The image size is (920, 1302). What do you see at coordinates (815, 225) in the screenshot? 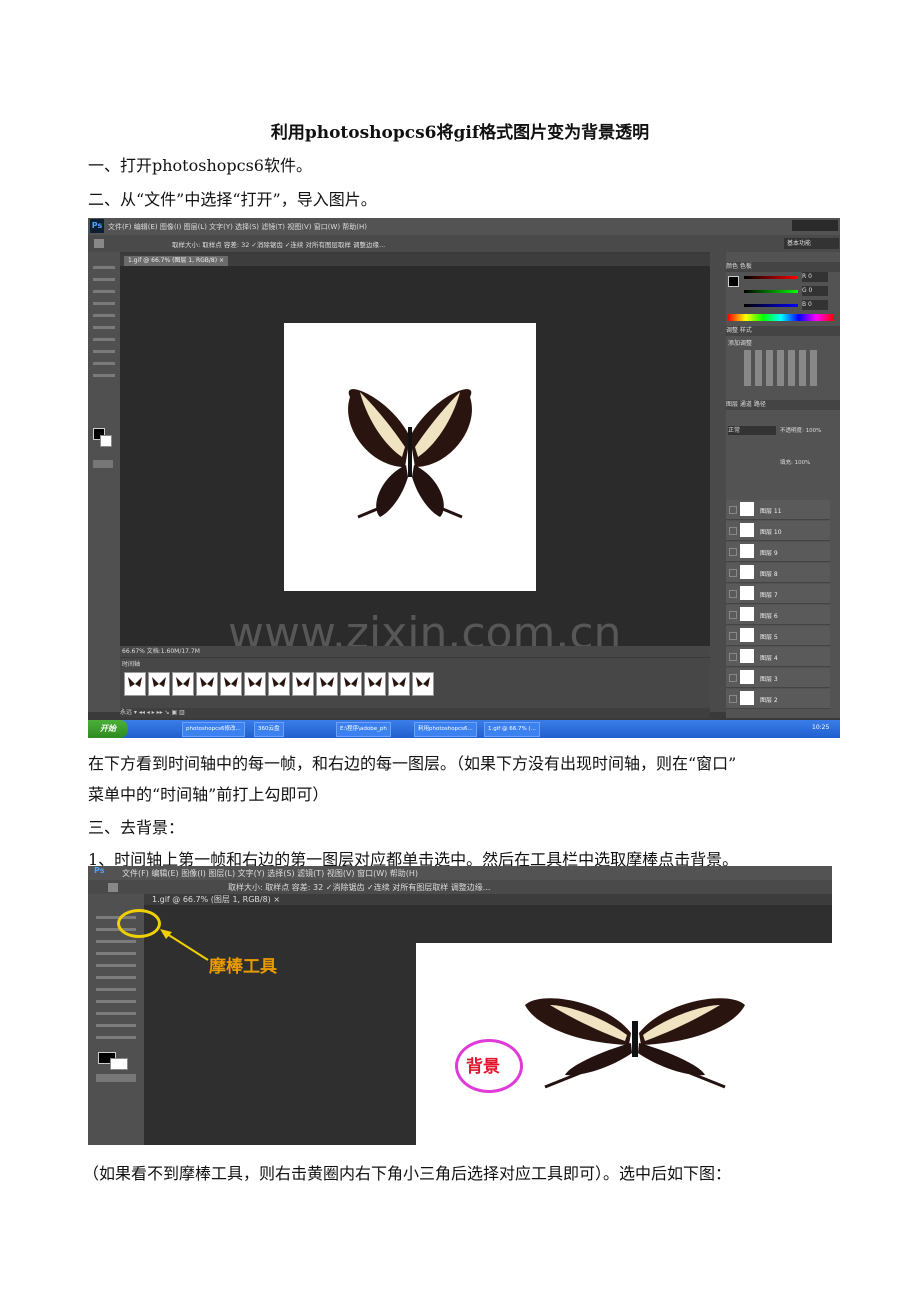
I see `window-controls` at bounding box center [815, 225].